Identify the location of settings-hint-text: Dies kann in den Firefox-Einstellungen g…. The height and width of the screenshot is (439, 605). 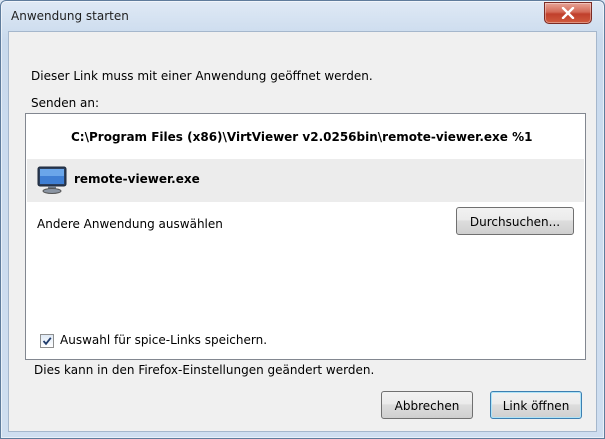
(204, 370).